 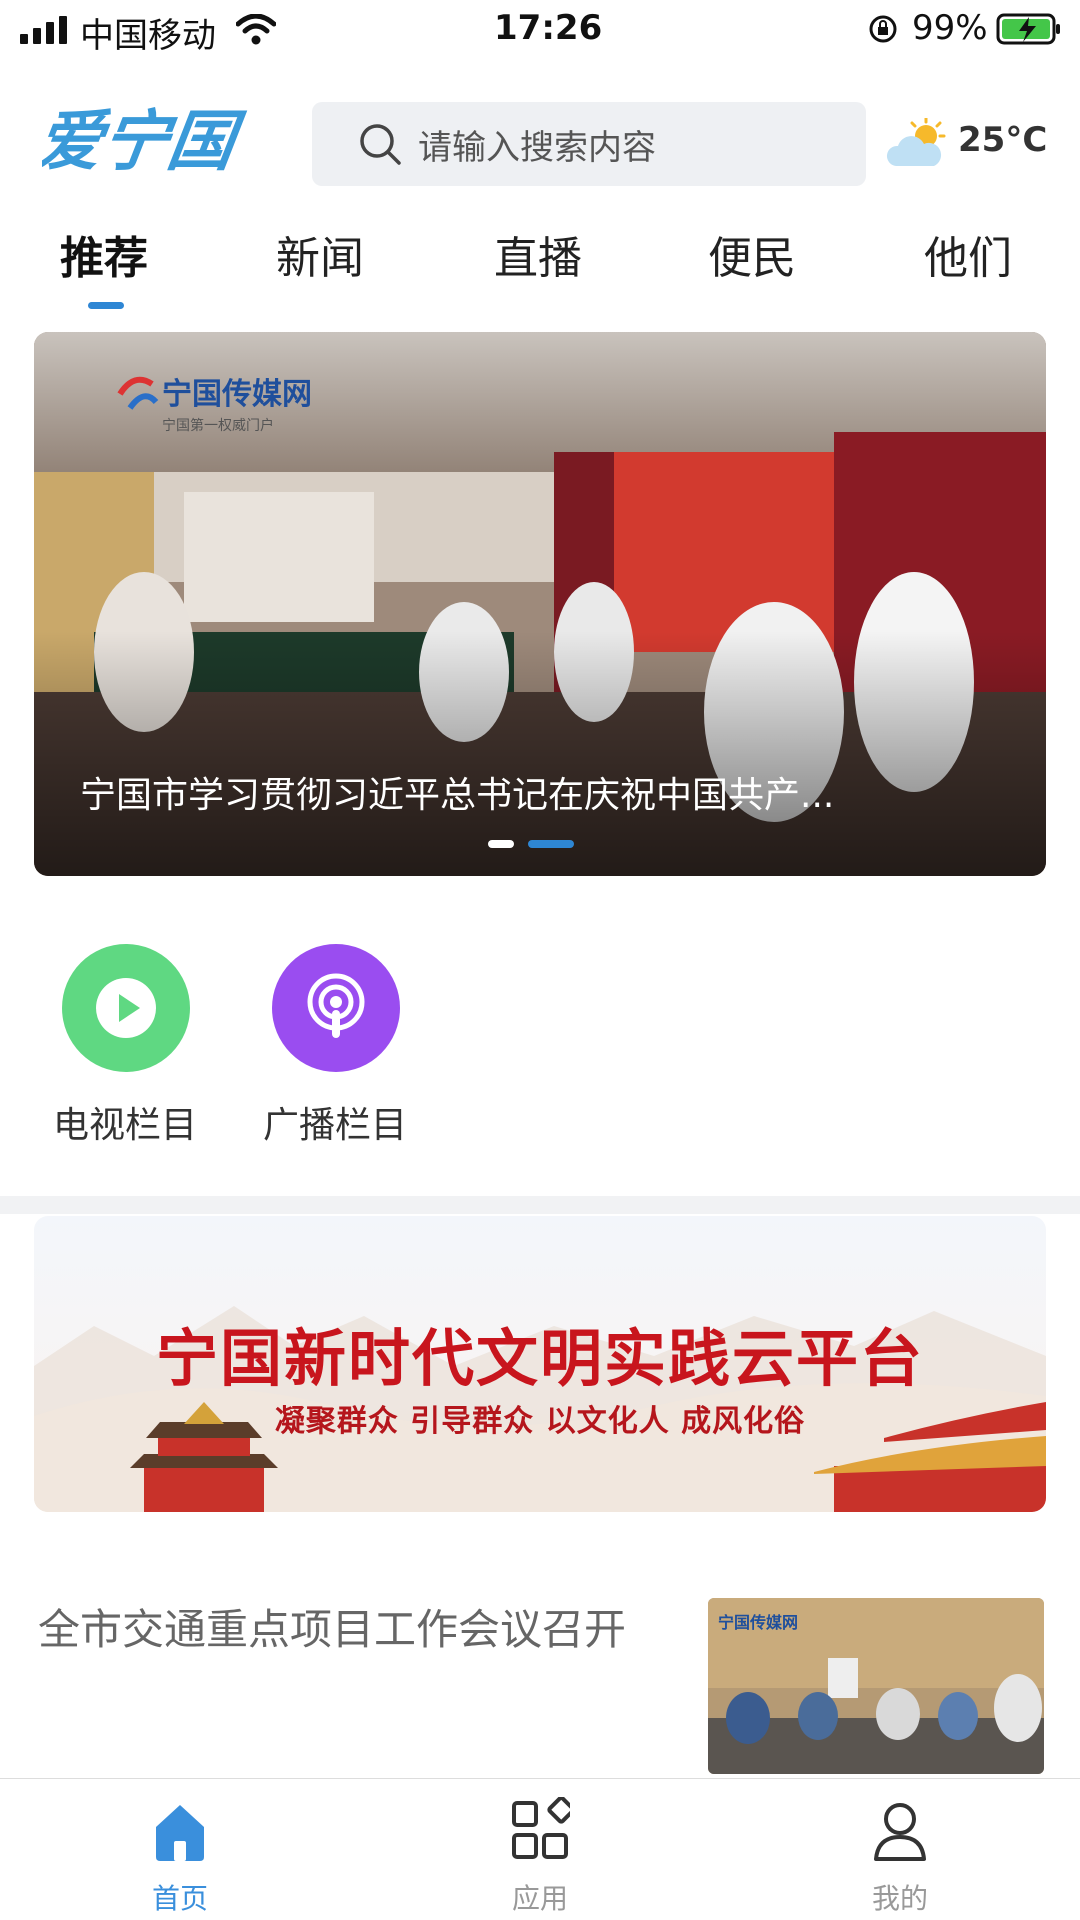 What do you see at coordinates (752, 254) in the screenshot?
I see `tab-services: 便民` at bounding box center [752, 254].